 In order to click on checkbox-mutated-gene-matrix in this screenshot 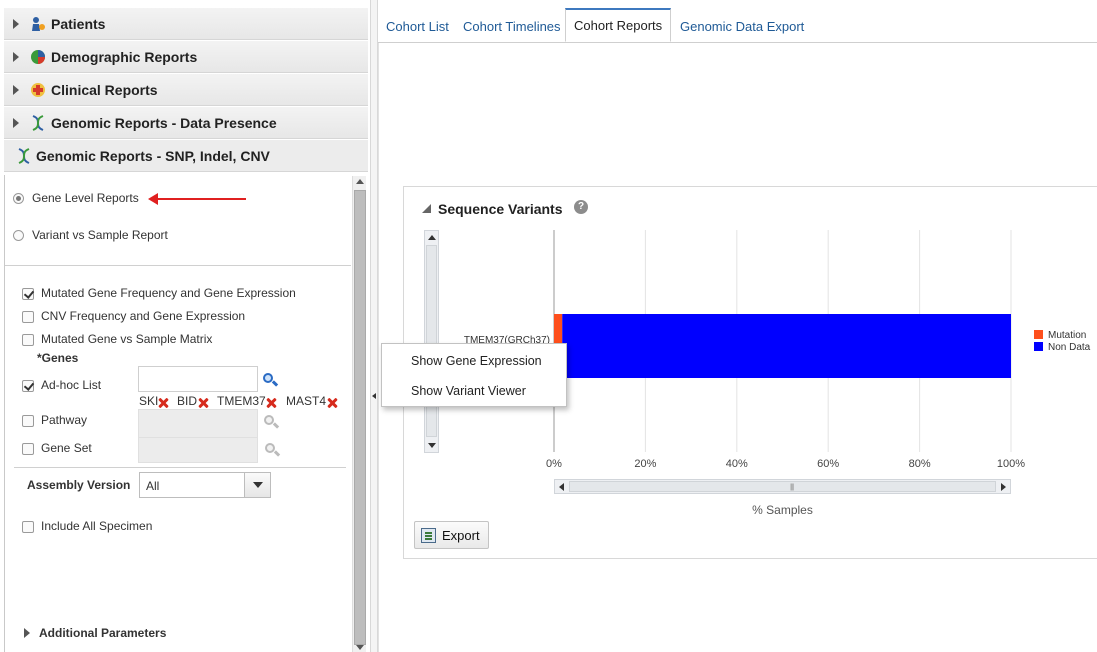, I will do `click(28, 340)`.